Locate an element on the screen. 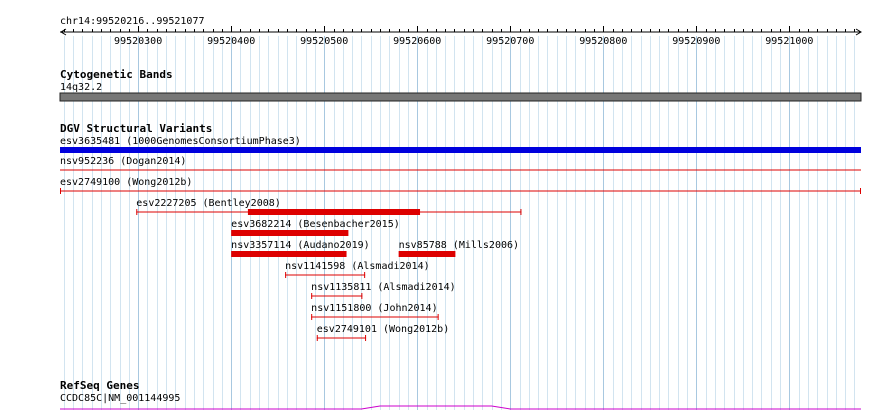  dgv-feature-esv2749101: esv2749101 (Wong2012b) is located at coordinates (382, 332).